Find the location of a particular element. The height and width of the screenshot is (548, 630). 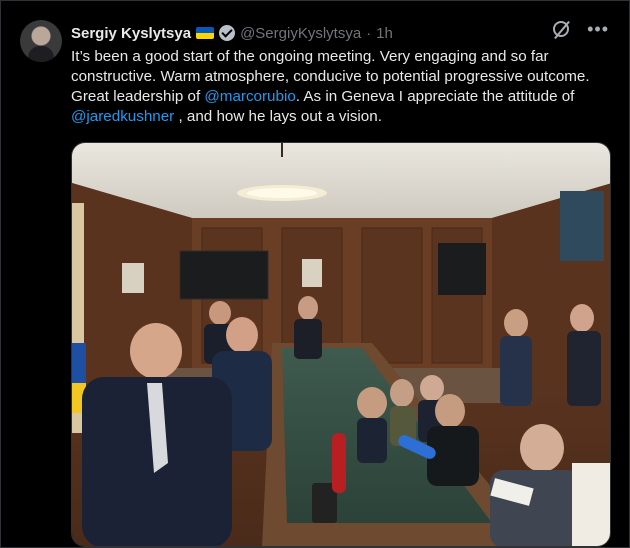

ukraine-flag-icon is located at coordinates (205, 33).